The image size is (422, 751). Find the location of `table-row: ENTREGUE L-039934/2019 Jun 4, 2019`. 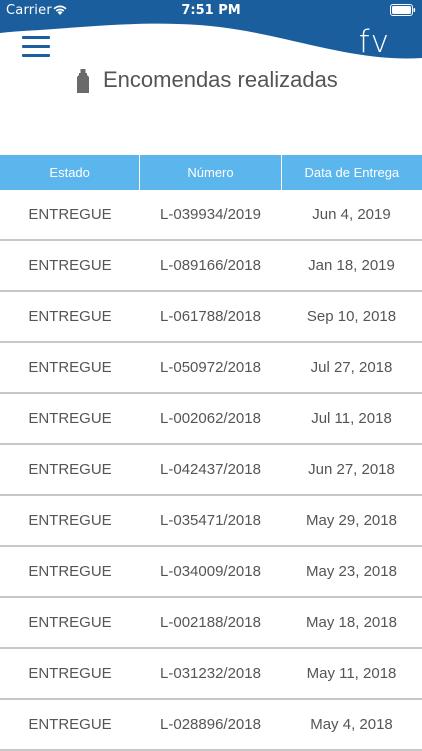

table-row: ENTREGUE L-039934/2019 Jun 4, 2019 is located at coordinates (211, 215).